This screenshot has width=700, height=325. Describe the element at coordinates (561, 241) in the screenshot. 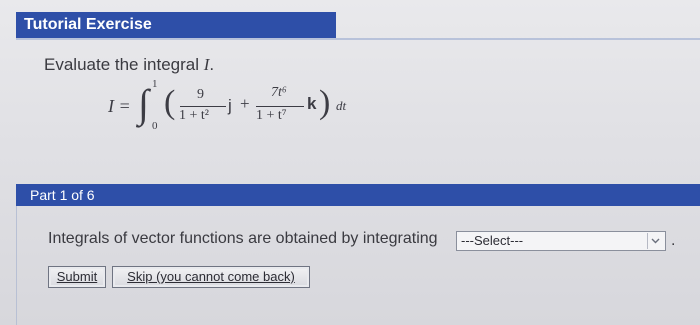

I see `answer-select: ---Select---` at that location.